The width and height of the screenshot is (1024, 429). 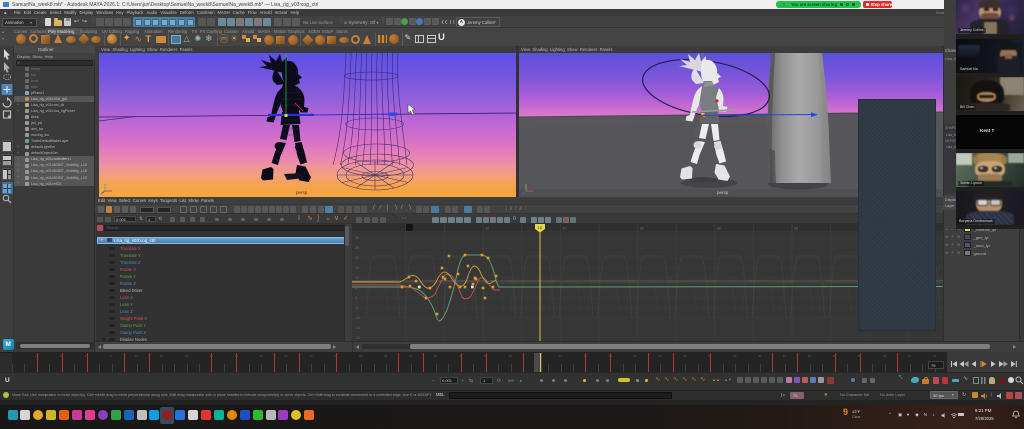 What do you see at coordinates (540, 227) in the screenshot?
I see `svg-text: 19` at bounding box center [540, 227].